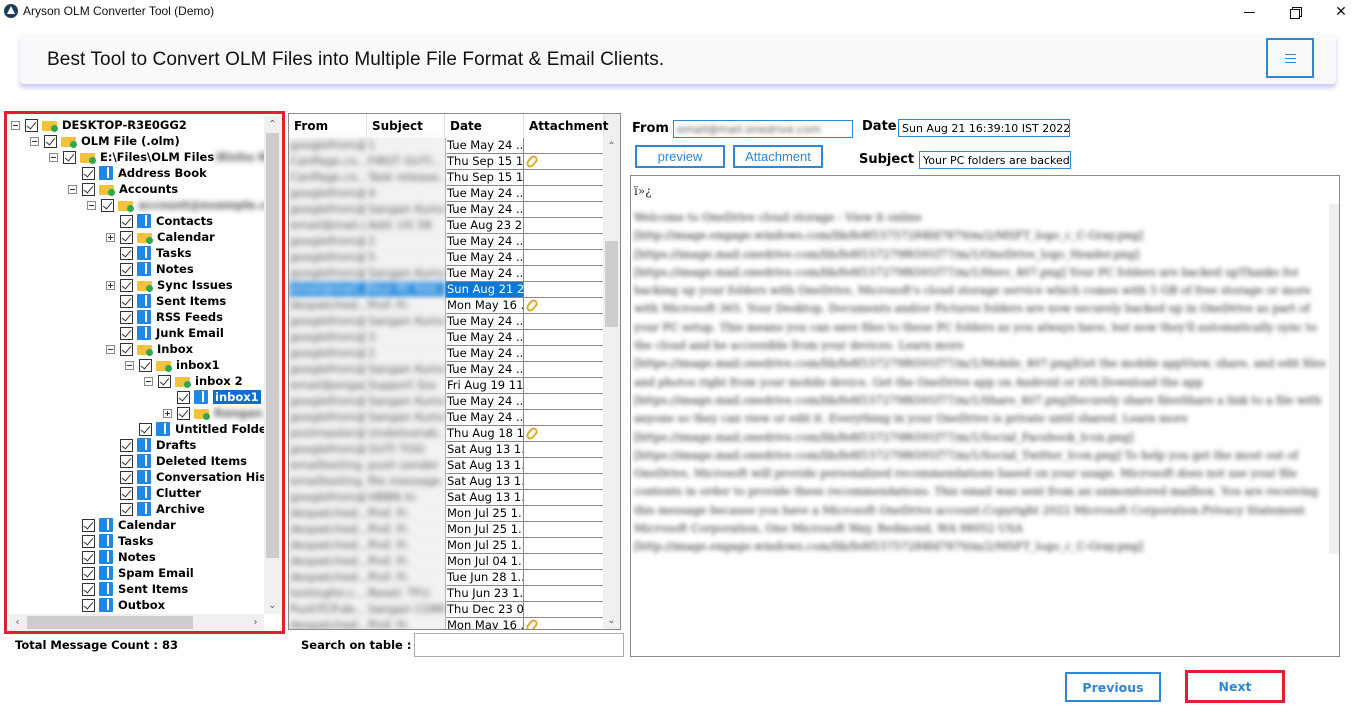  Describe the element at coordinates (1235, 686) in the screenshot. I see `next-button: Next` at that location.